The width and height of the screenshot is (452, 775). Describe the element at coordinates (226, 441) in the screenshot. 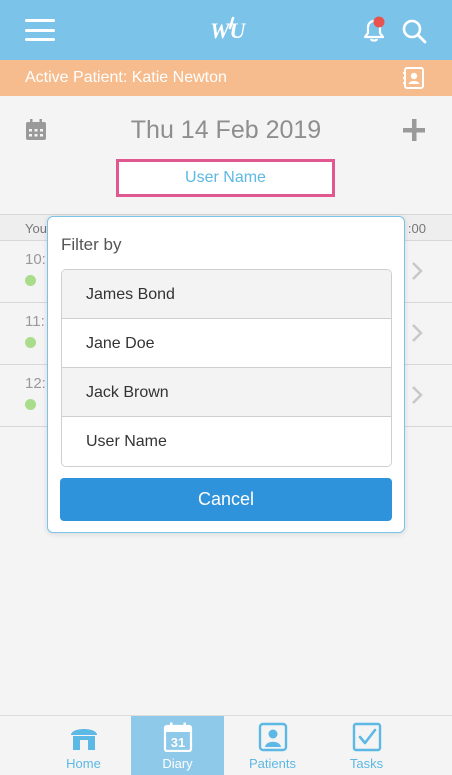

I see `filter-option: User Name` at that location.